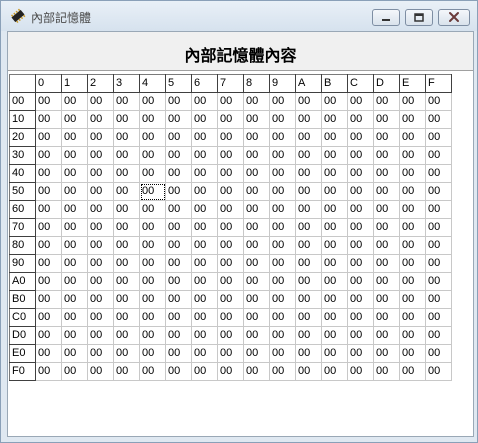 The width and height of the screenshot is (478, 443). I want to click on minimize-button, so click(386, 17).